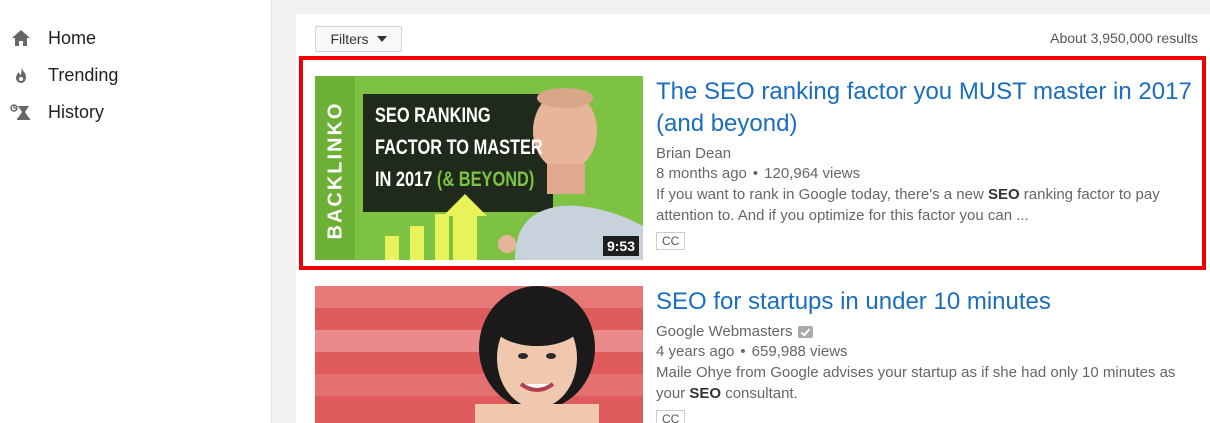 Image resolution: width=1210 pixels, height=423 pixels. What do you see at coordinates (758, 173) in the screenshot?
I see `video-meta: 8 months ago • 120,964 views` at bounding box center [758, 173].